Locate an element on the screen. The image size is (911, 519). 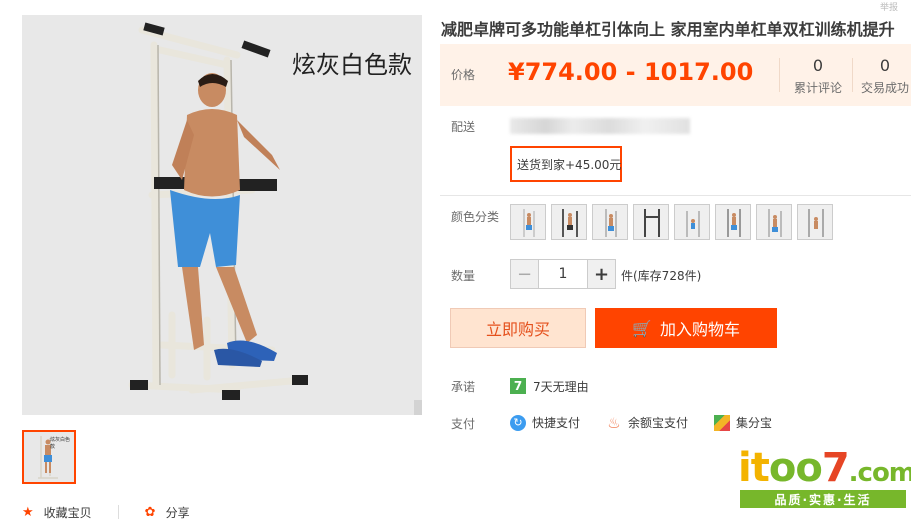
quick-pay-icon: ↻ is located at coordinates (518, 422).